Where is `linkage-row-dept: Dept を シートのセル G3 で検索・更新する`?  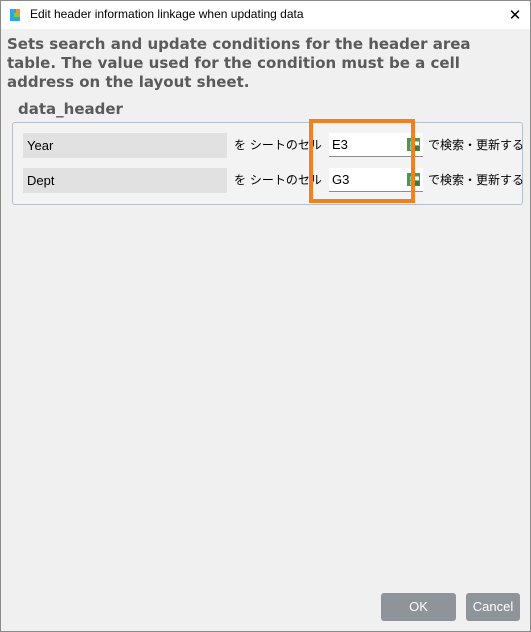 linkage-row-dept: Dept を シートのセル G3 で検索・更新する is located at coordinates (273, 181).